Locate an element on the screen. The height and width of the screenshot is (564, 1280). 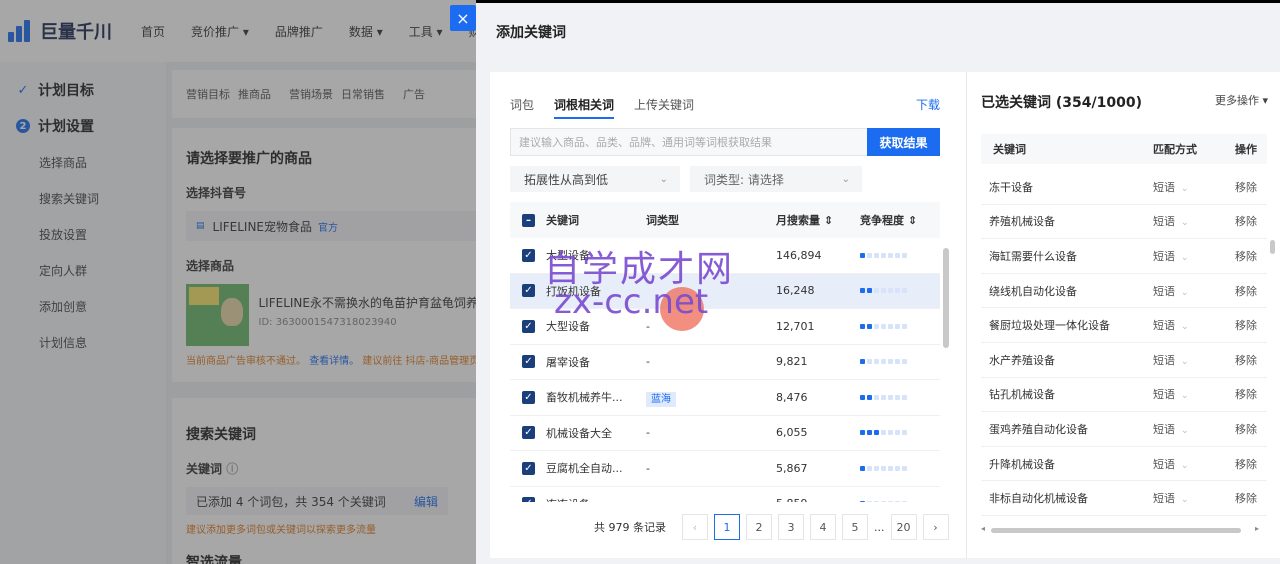
select-all-checkbox: – is located at coordinates (528, 220).